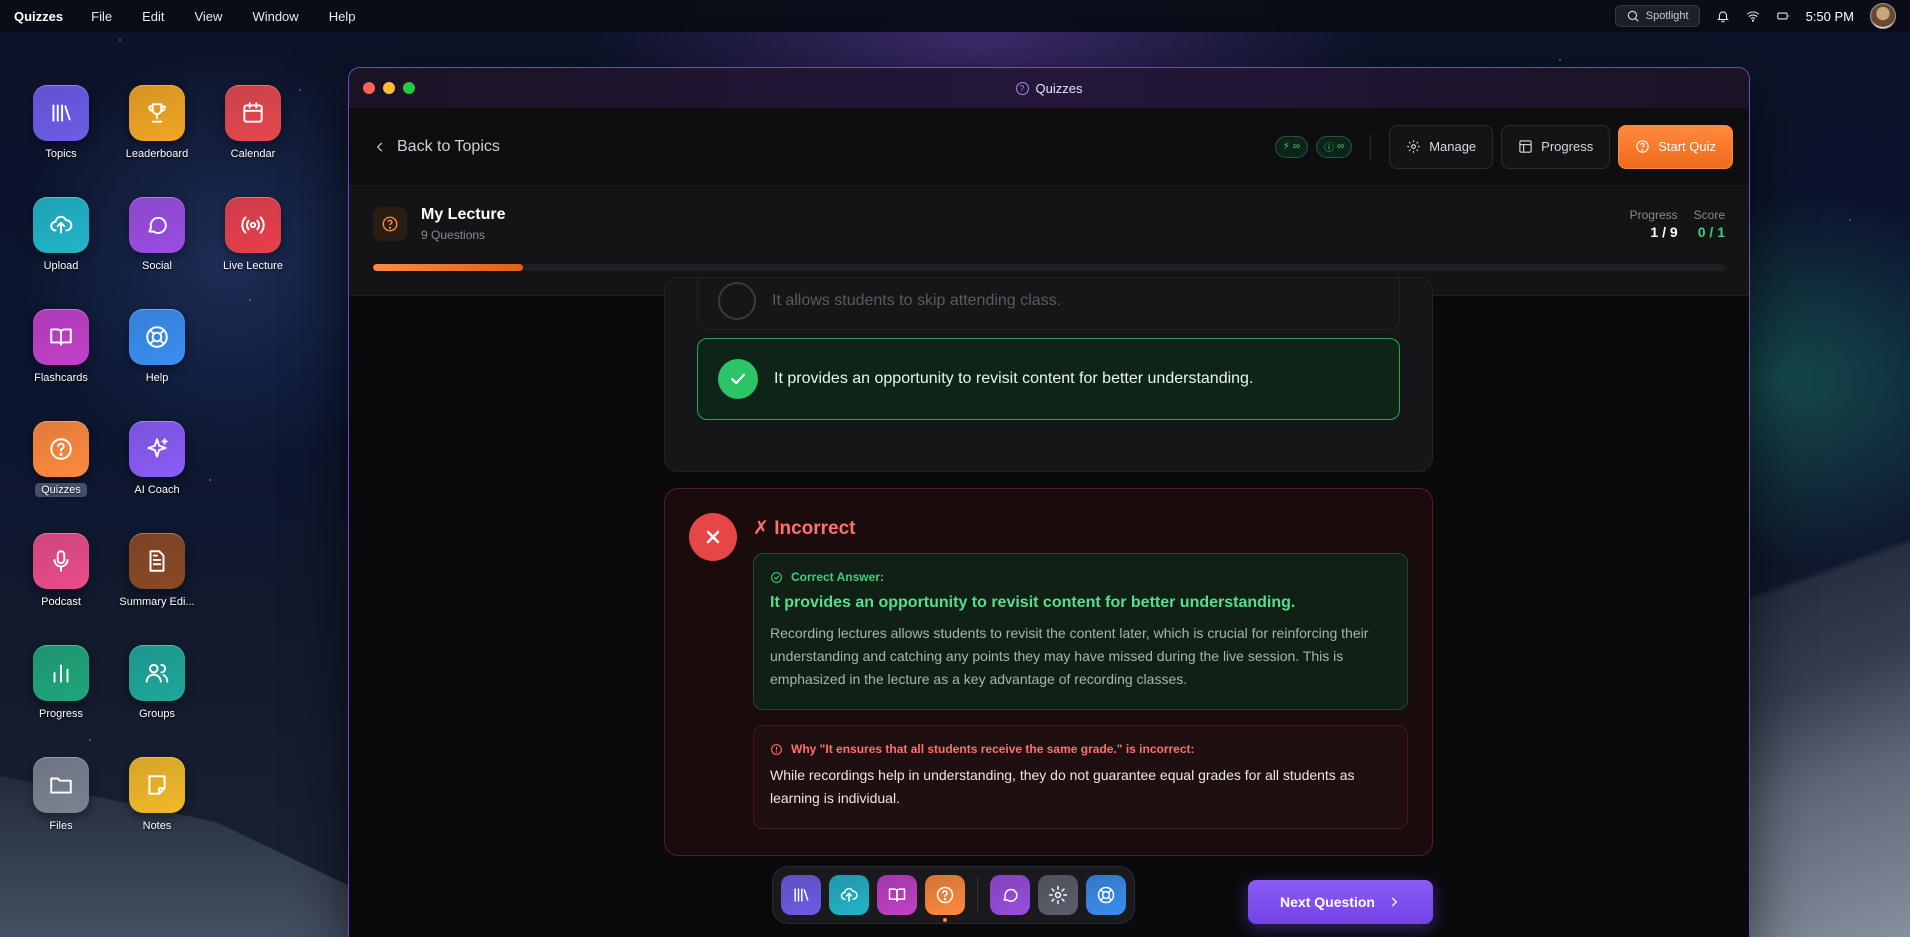  I want to click on dock-item-cloud-upload, so click(849, 895).